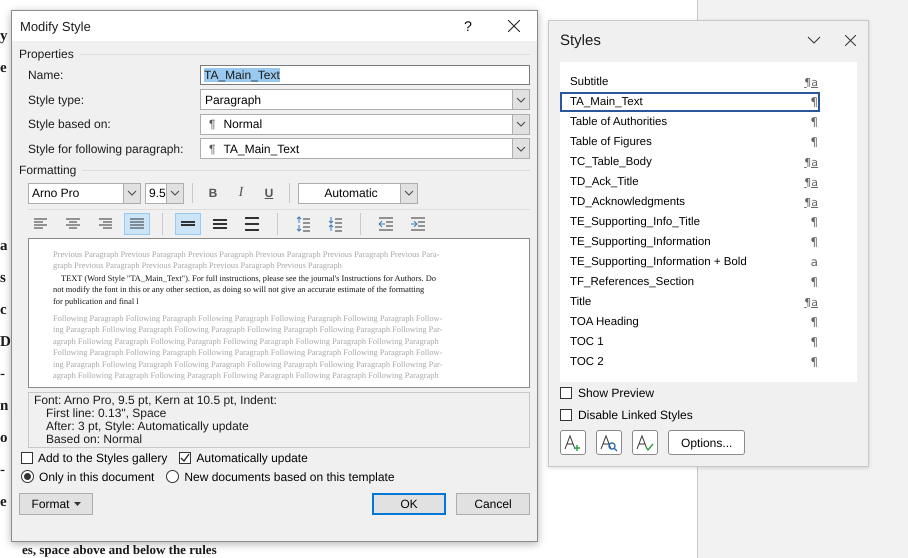 Image resolution: width=908 pixels, height=558 pixels. Describe the element at coordinates (714, 415) in the screenshot. I see `checkbox: Disable Linked Styles` at that location.